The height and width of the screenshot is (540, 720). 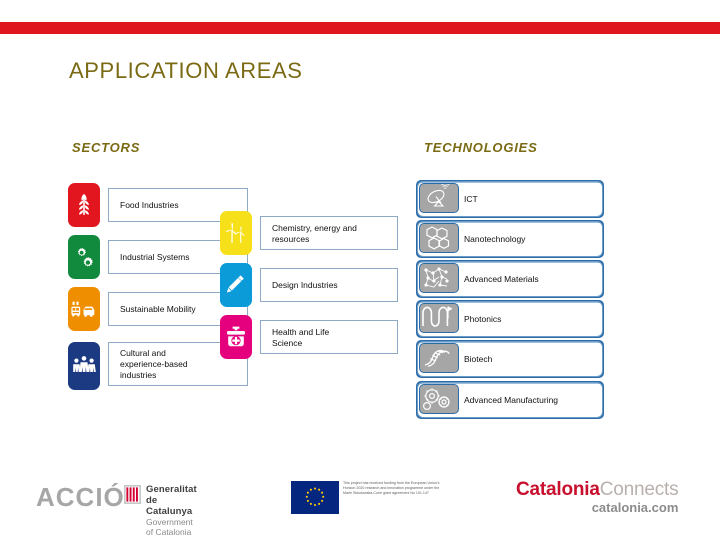 I want to click on tech-label: Biotech, so click(x=478, y=359).